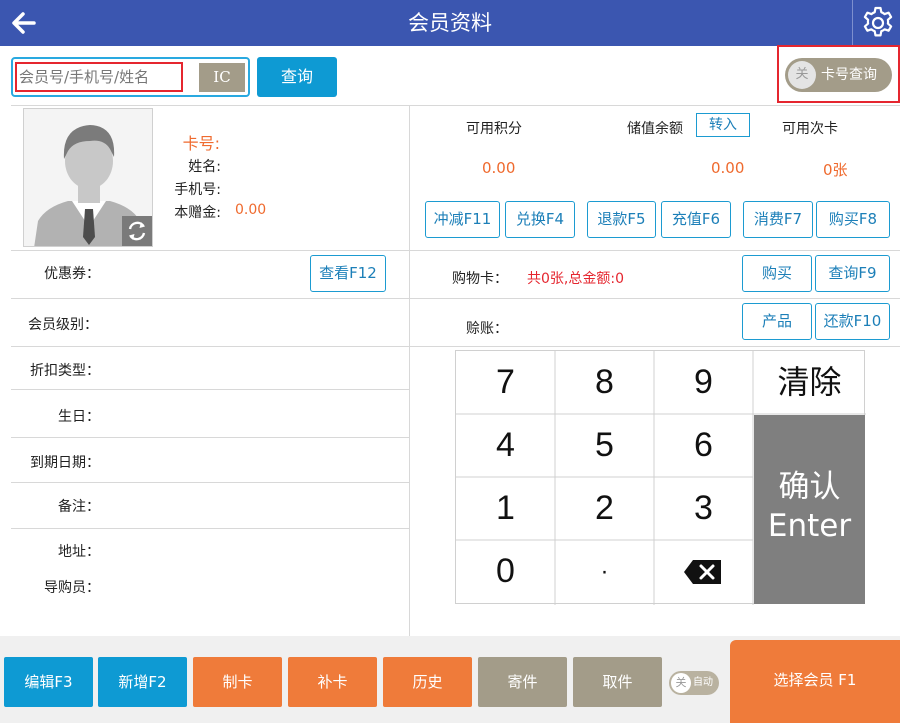 The height and width of the screenshot is (723, 900). Describe the element at coordinates (48, 682) in the screenshot. I see `edit-button: 编辑F3` at that location.